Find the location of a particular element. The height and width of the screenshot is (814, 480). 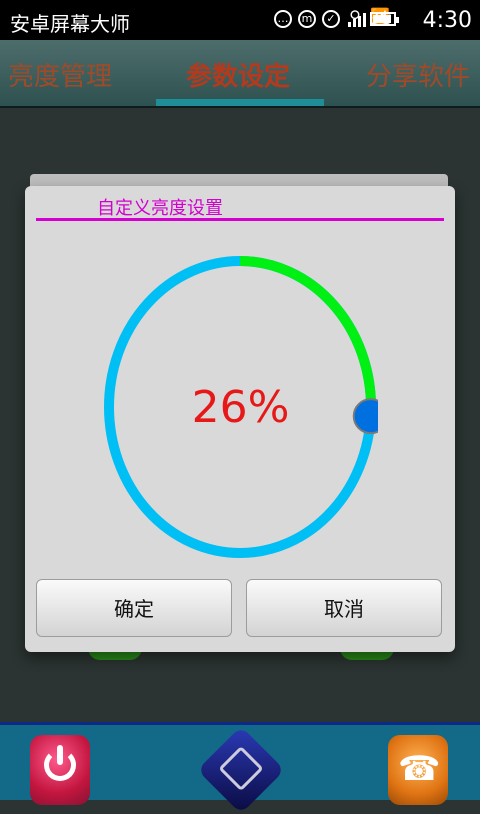

battery-icon is located at coordinates (384, 19).